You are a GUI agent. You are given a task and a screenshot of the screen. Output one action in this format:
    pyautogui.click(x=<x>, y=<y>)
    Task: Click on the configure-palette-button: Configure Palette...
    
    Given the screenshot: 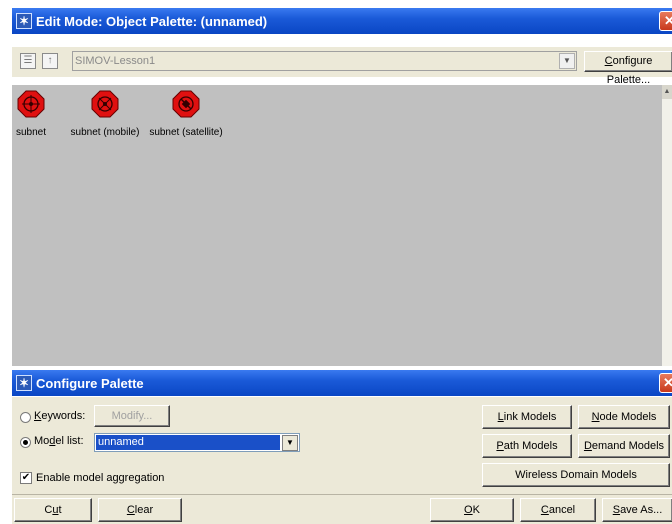 What is the action you would take?
    pyautogui.click(x=628, y=68)
    